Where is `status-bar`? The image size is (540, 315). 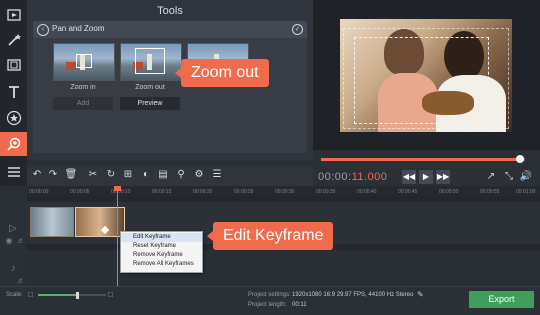 status-bar is located at coordinates (270, 300).